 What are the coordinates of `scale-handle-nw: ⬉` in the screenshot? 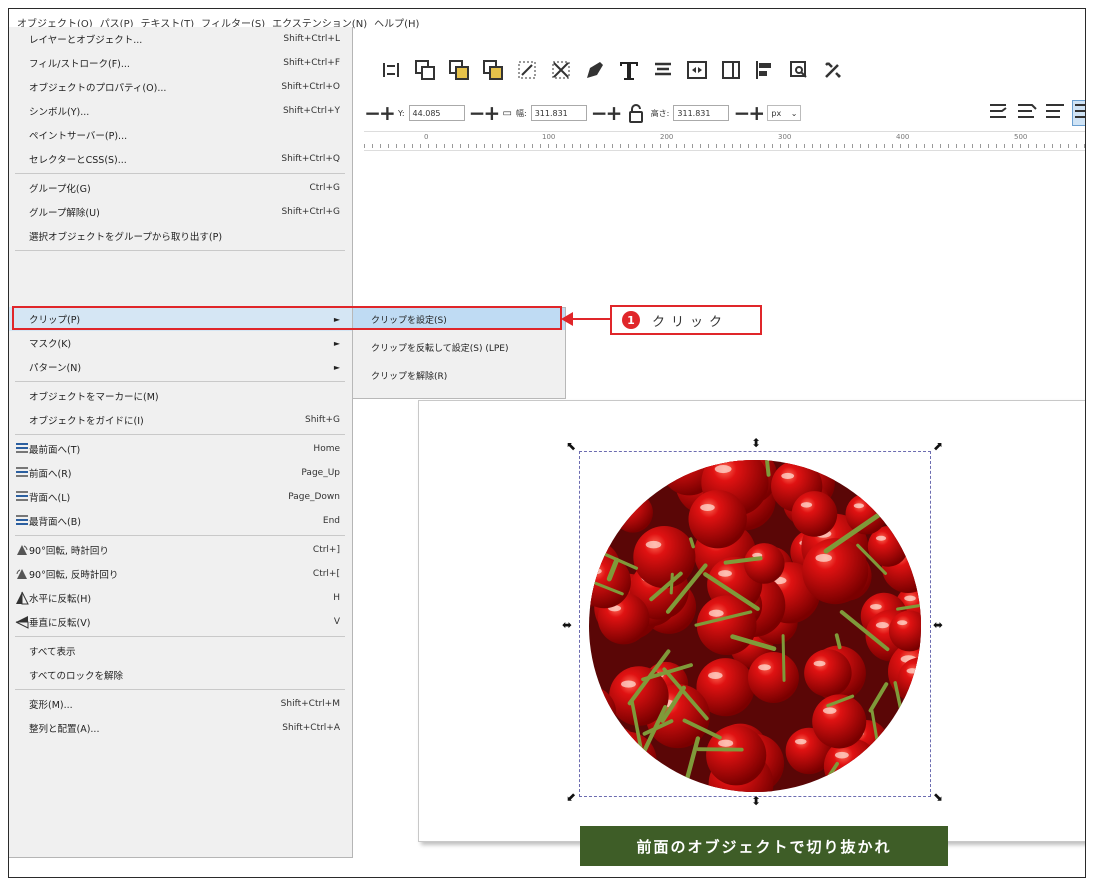 It's located at (571, 446).